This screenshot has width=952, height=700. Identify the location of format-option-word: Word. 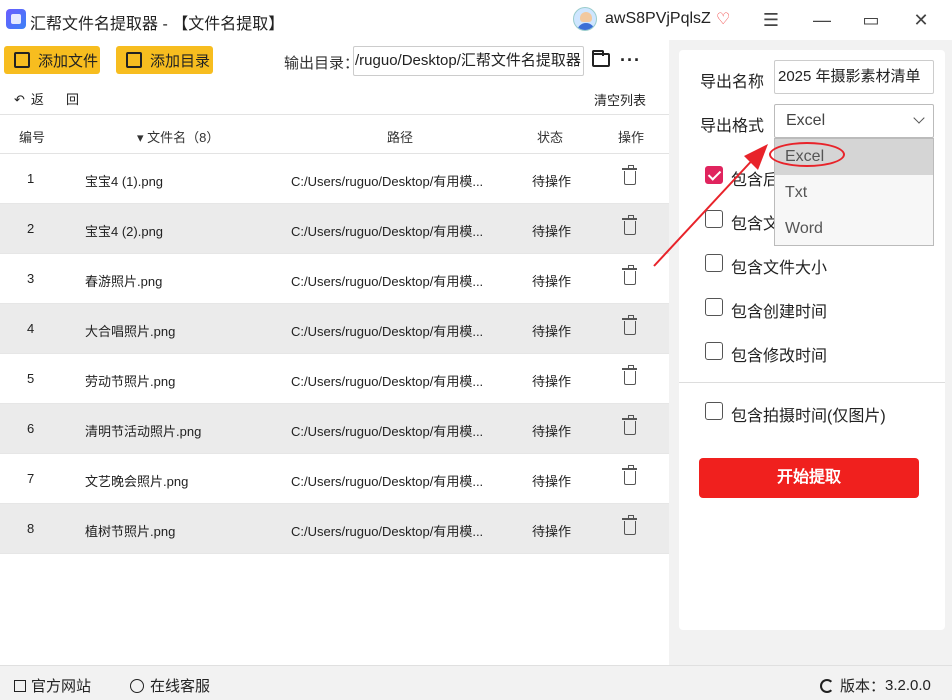
(854, 229).